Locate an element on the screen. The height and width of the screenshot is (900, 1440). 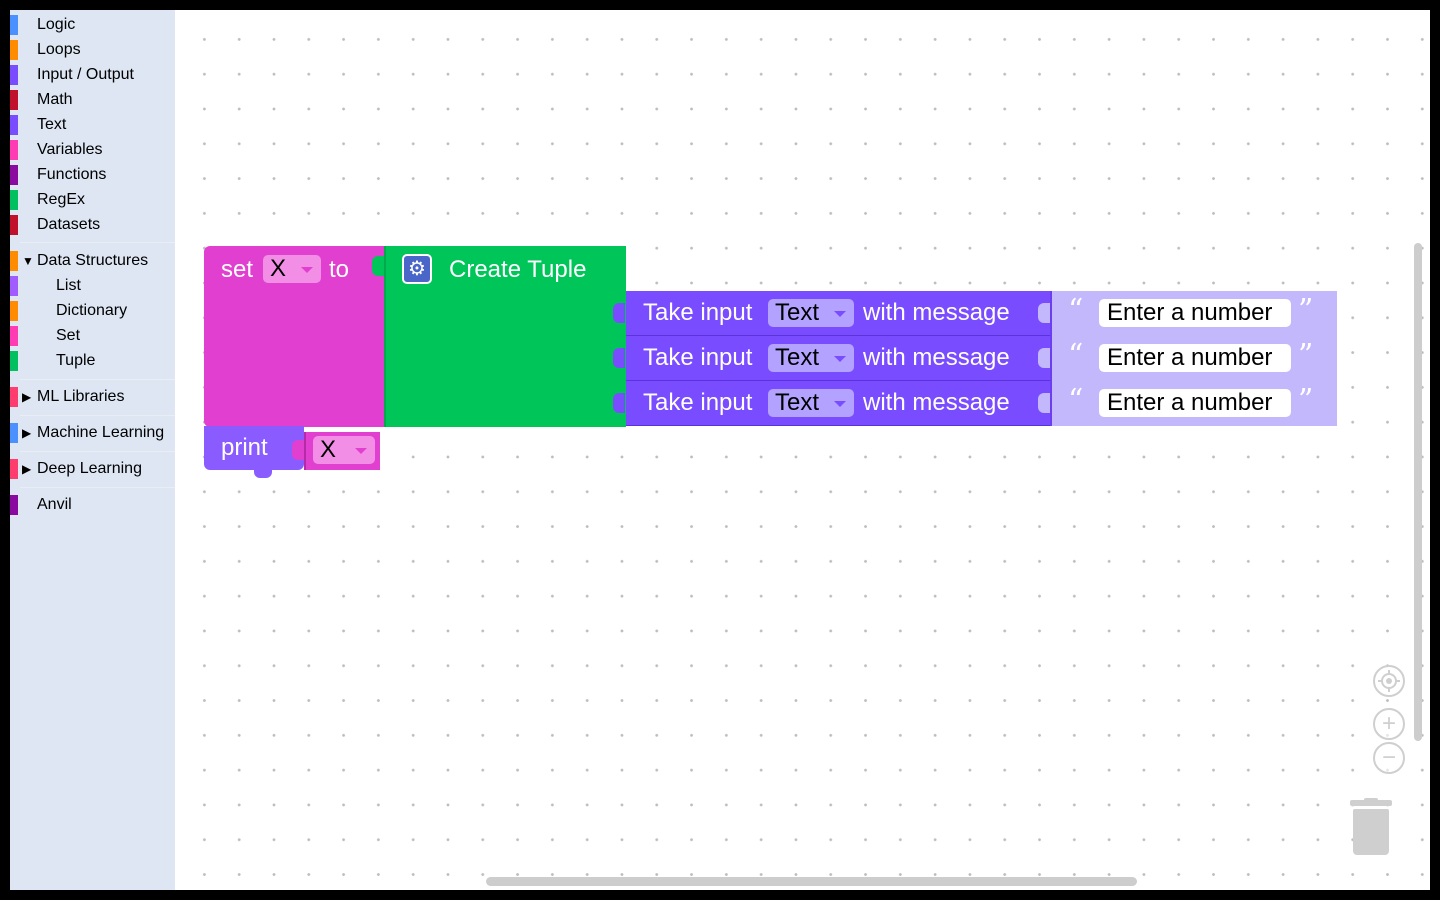
category-label: Math is located at coordinates (55, 99).